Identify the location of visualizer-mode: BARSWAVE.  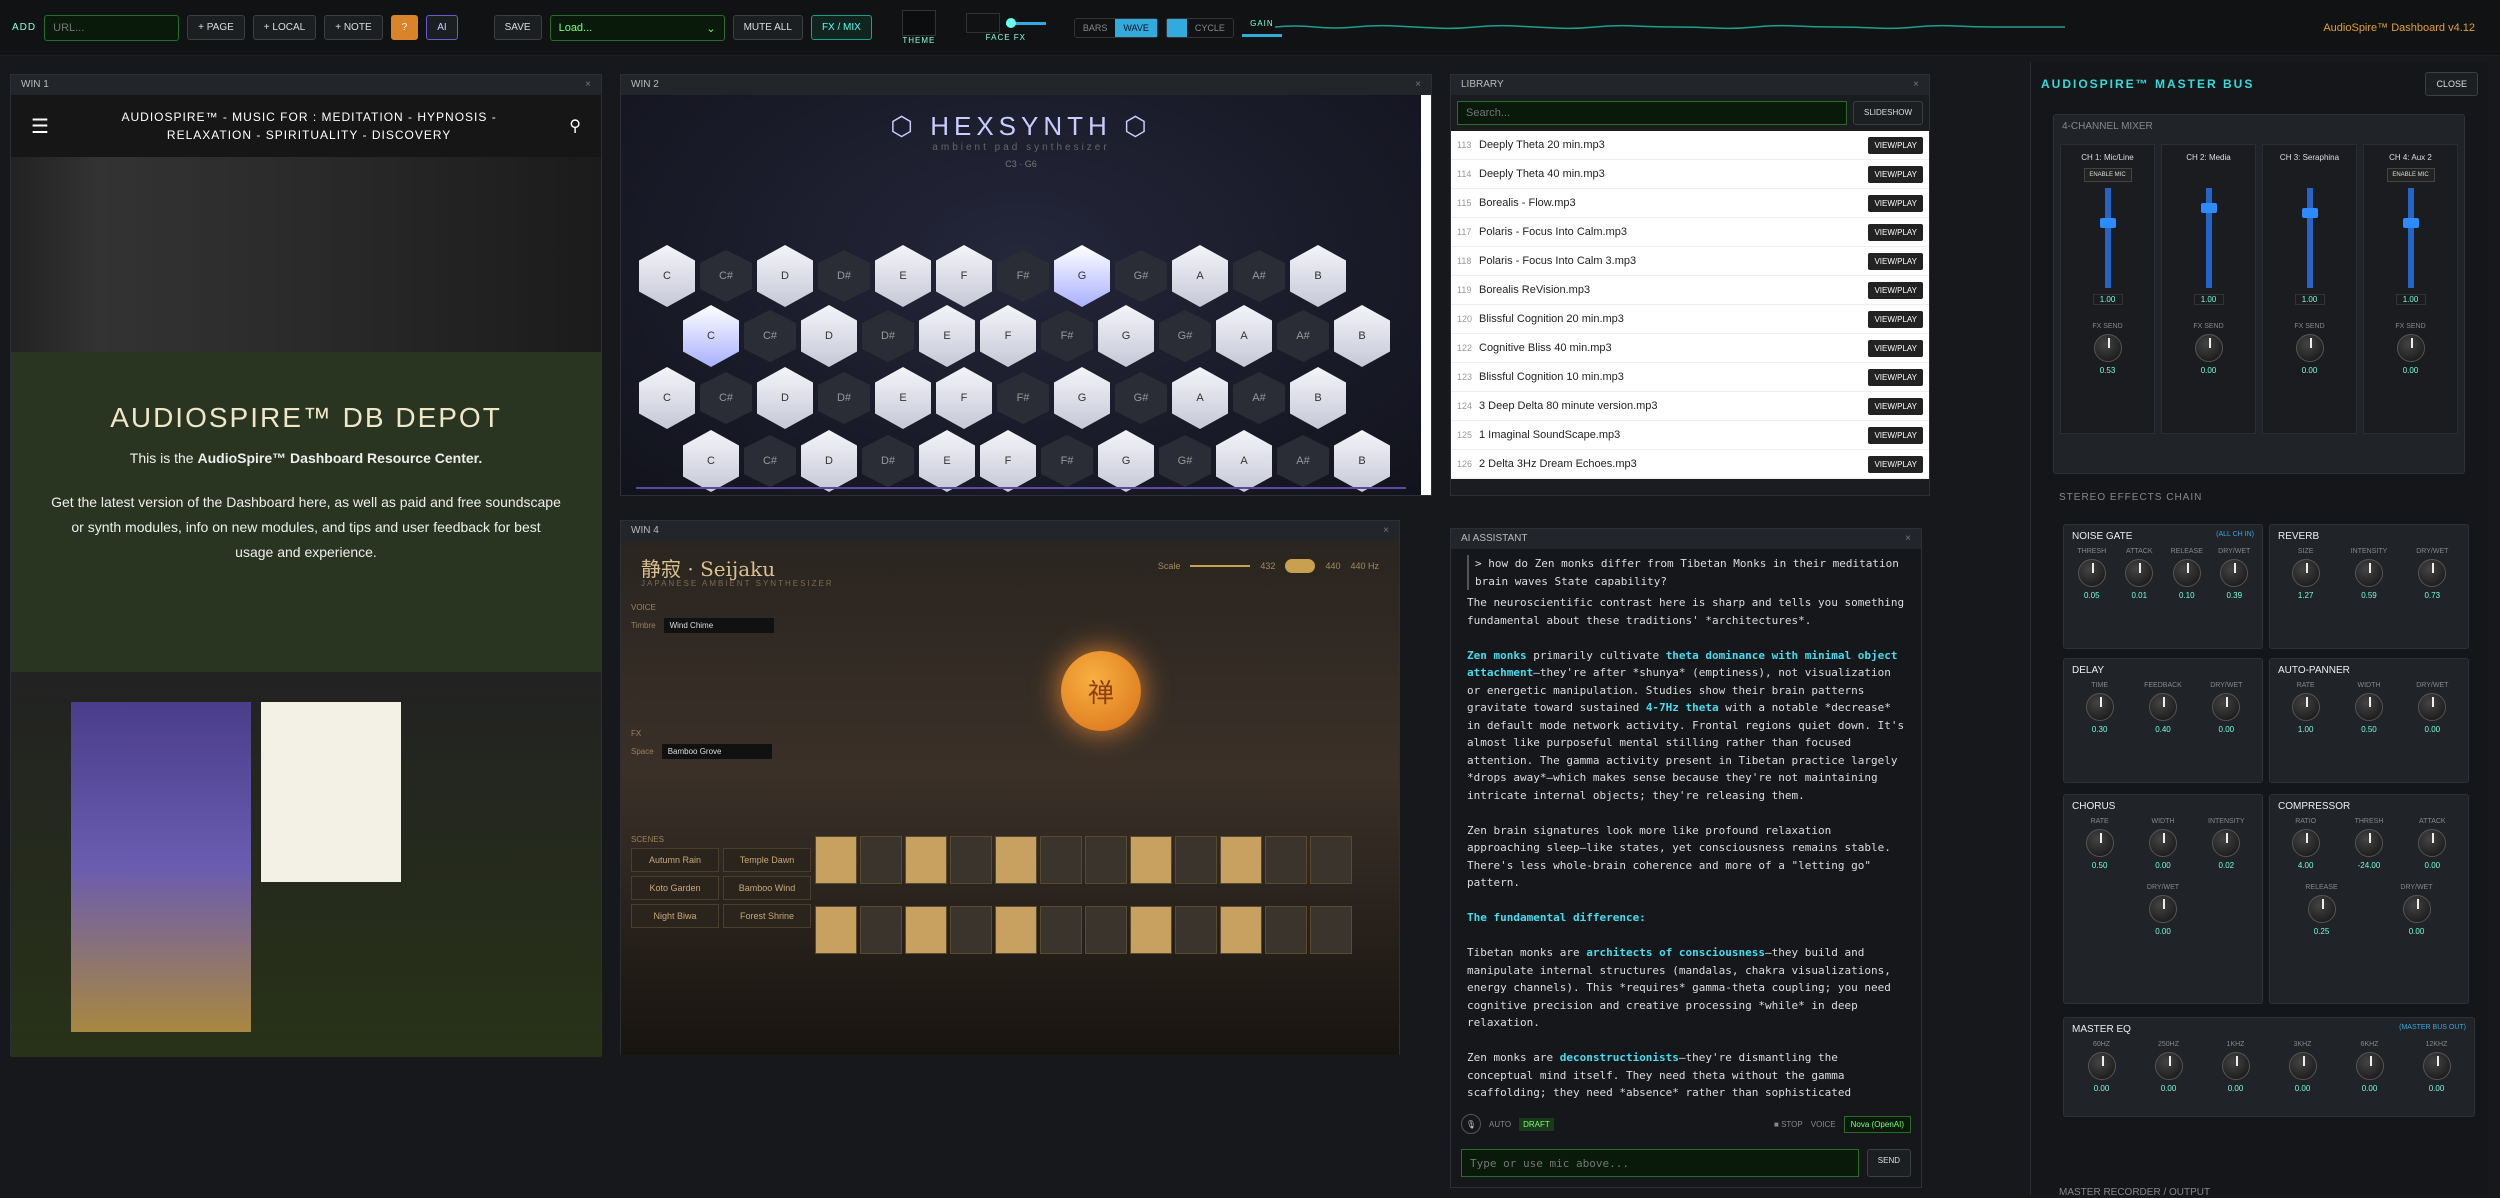
(1116, 28).